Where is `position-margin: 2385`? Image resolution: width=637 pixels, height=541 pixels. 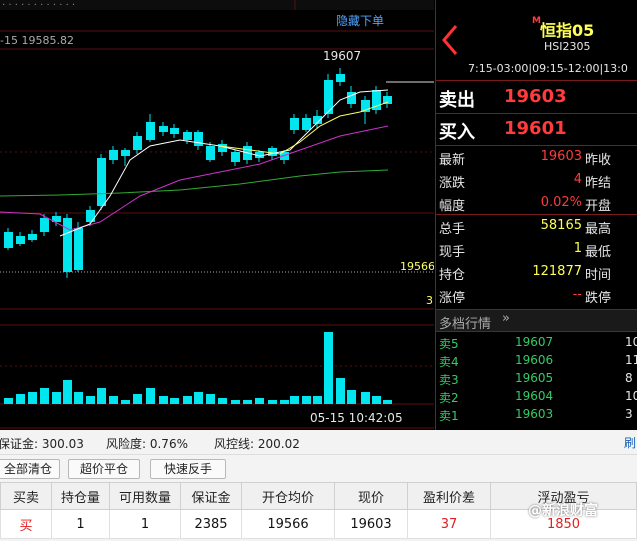 position-margin: 2385 is located at coordinates (211, 524).